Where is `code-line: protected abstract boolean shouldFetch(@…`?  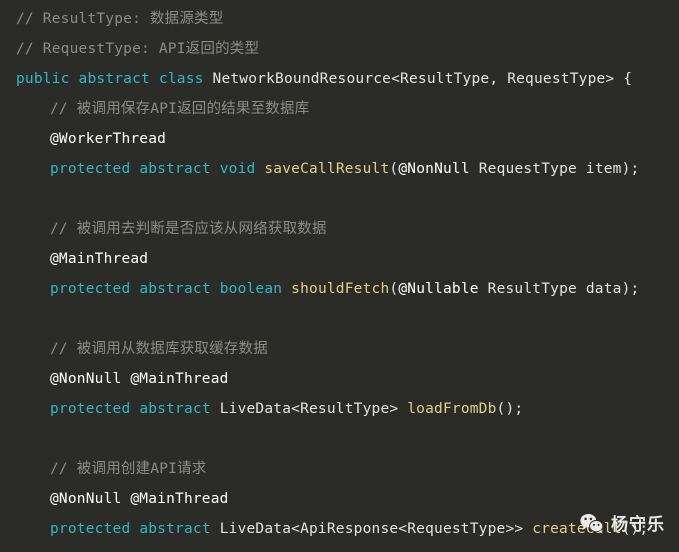 code-line: protected abstract boolean shouldFetch(@… is located at coordinates (339, 289).